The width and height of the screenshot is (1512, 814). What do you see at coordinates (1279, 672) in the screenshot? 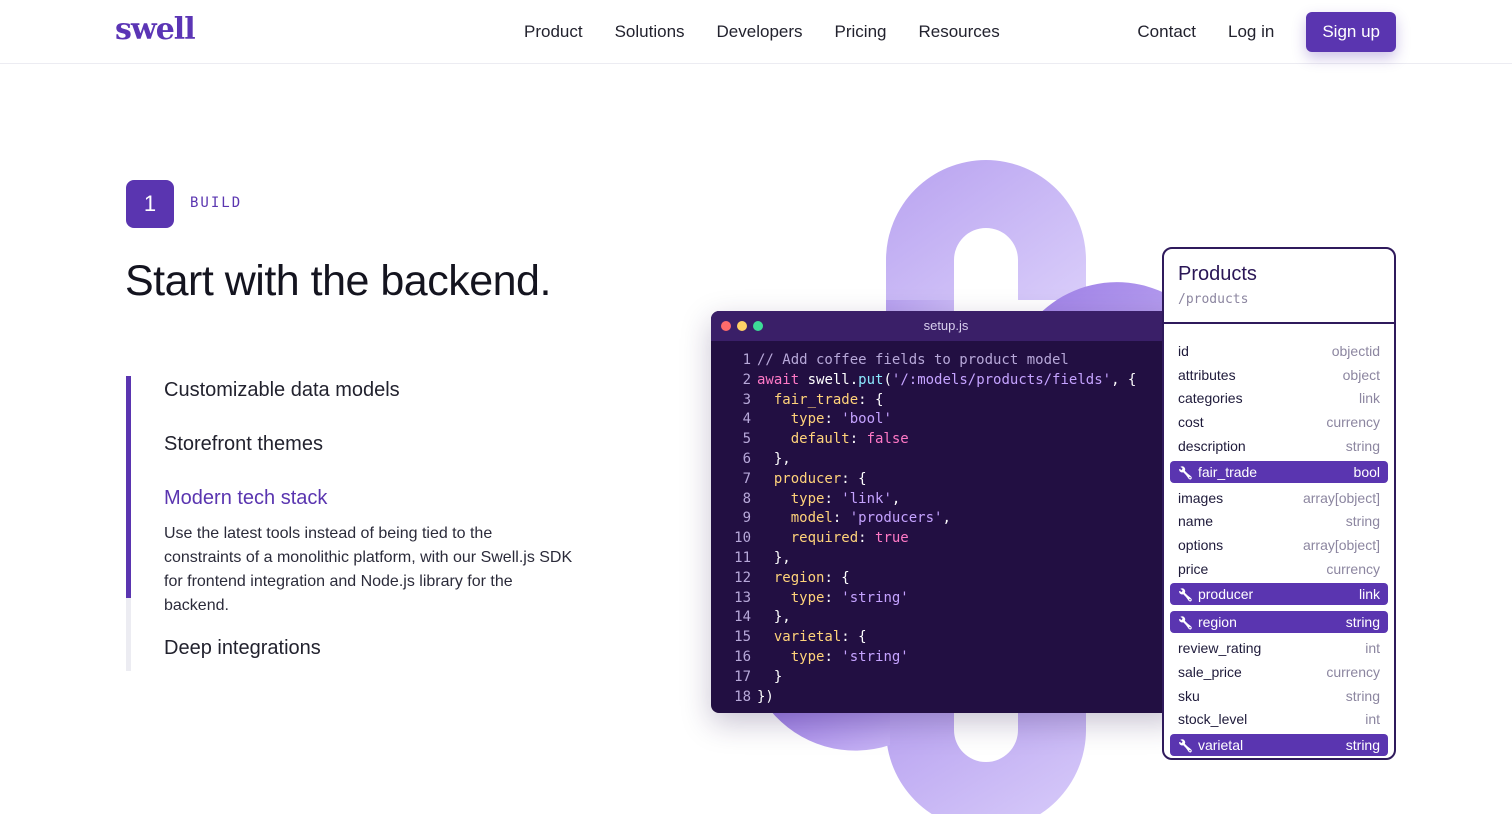
I see `field-row-sale-price: sale_price currency` at bounding box center [1279, 672].